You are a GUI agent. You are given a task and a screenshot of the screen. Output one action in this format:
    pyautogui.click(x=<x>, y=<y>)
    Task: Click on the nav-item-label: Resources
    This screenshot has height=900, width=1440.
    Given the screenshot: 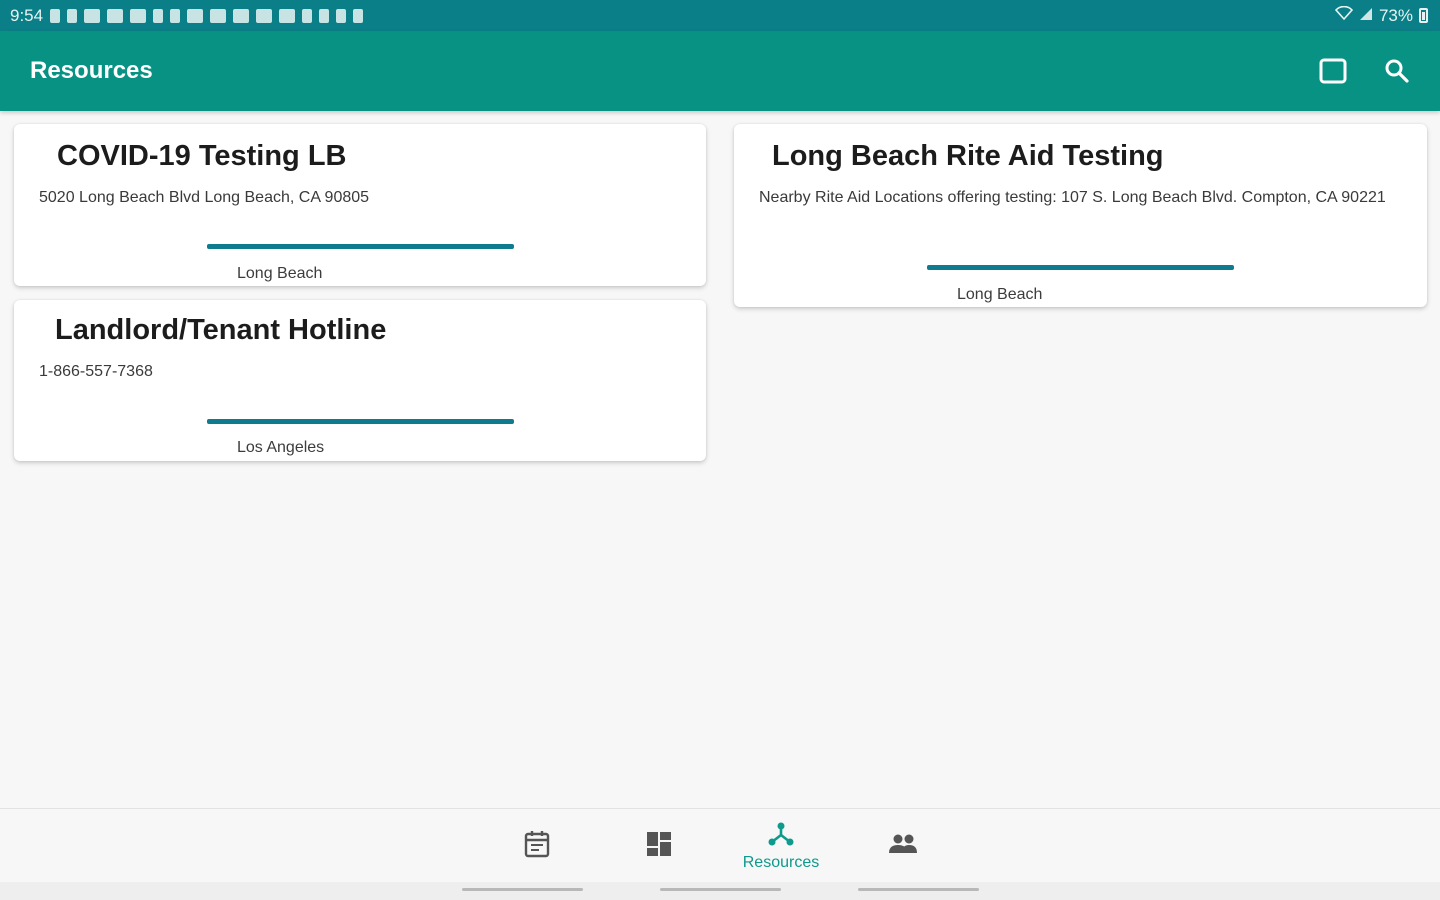 What is the action you would take?
    pyautogui.click(x=781, y=862)
    